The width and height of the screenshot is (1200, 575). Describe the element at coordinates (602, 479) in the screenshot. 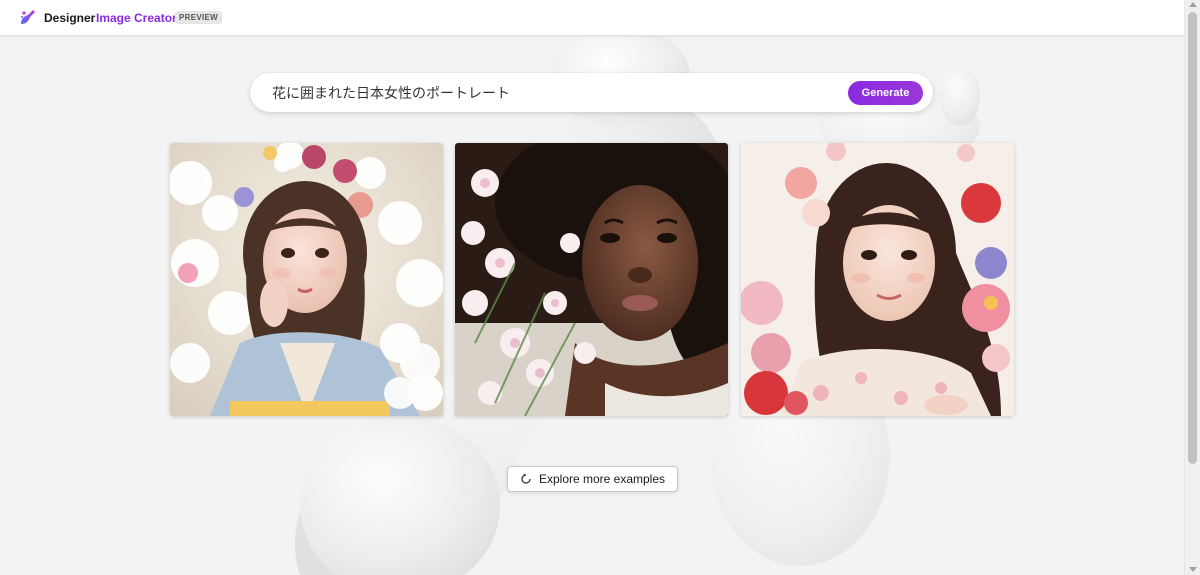

I see `explore-more-label: Explore more examples` at that location.